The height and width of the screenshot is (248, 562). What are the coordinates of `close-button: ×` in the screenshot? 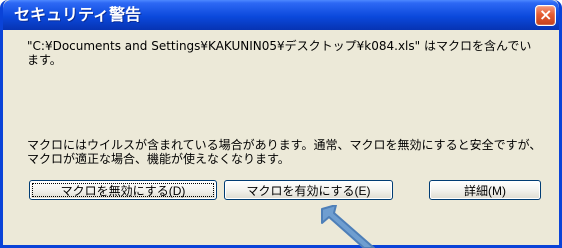 It's located at (545, 15).